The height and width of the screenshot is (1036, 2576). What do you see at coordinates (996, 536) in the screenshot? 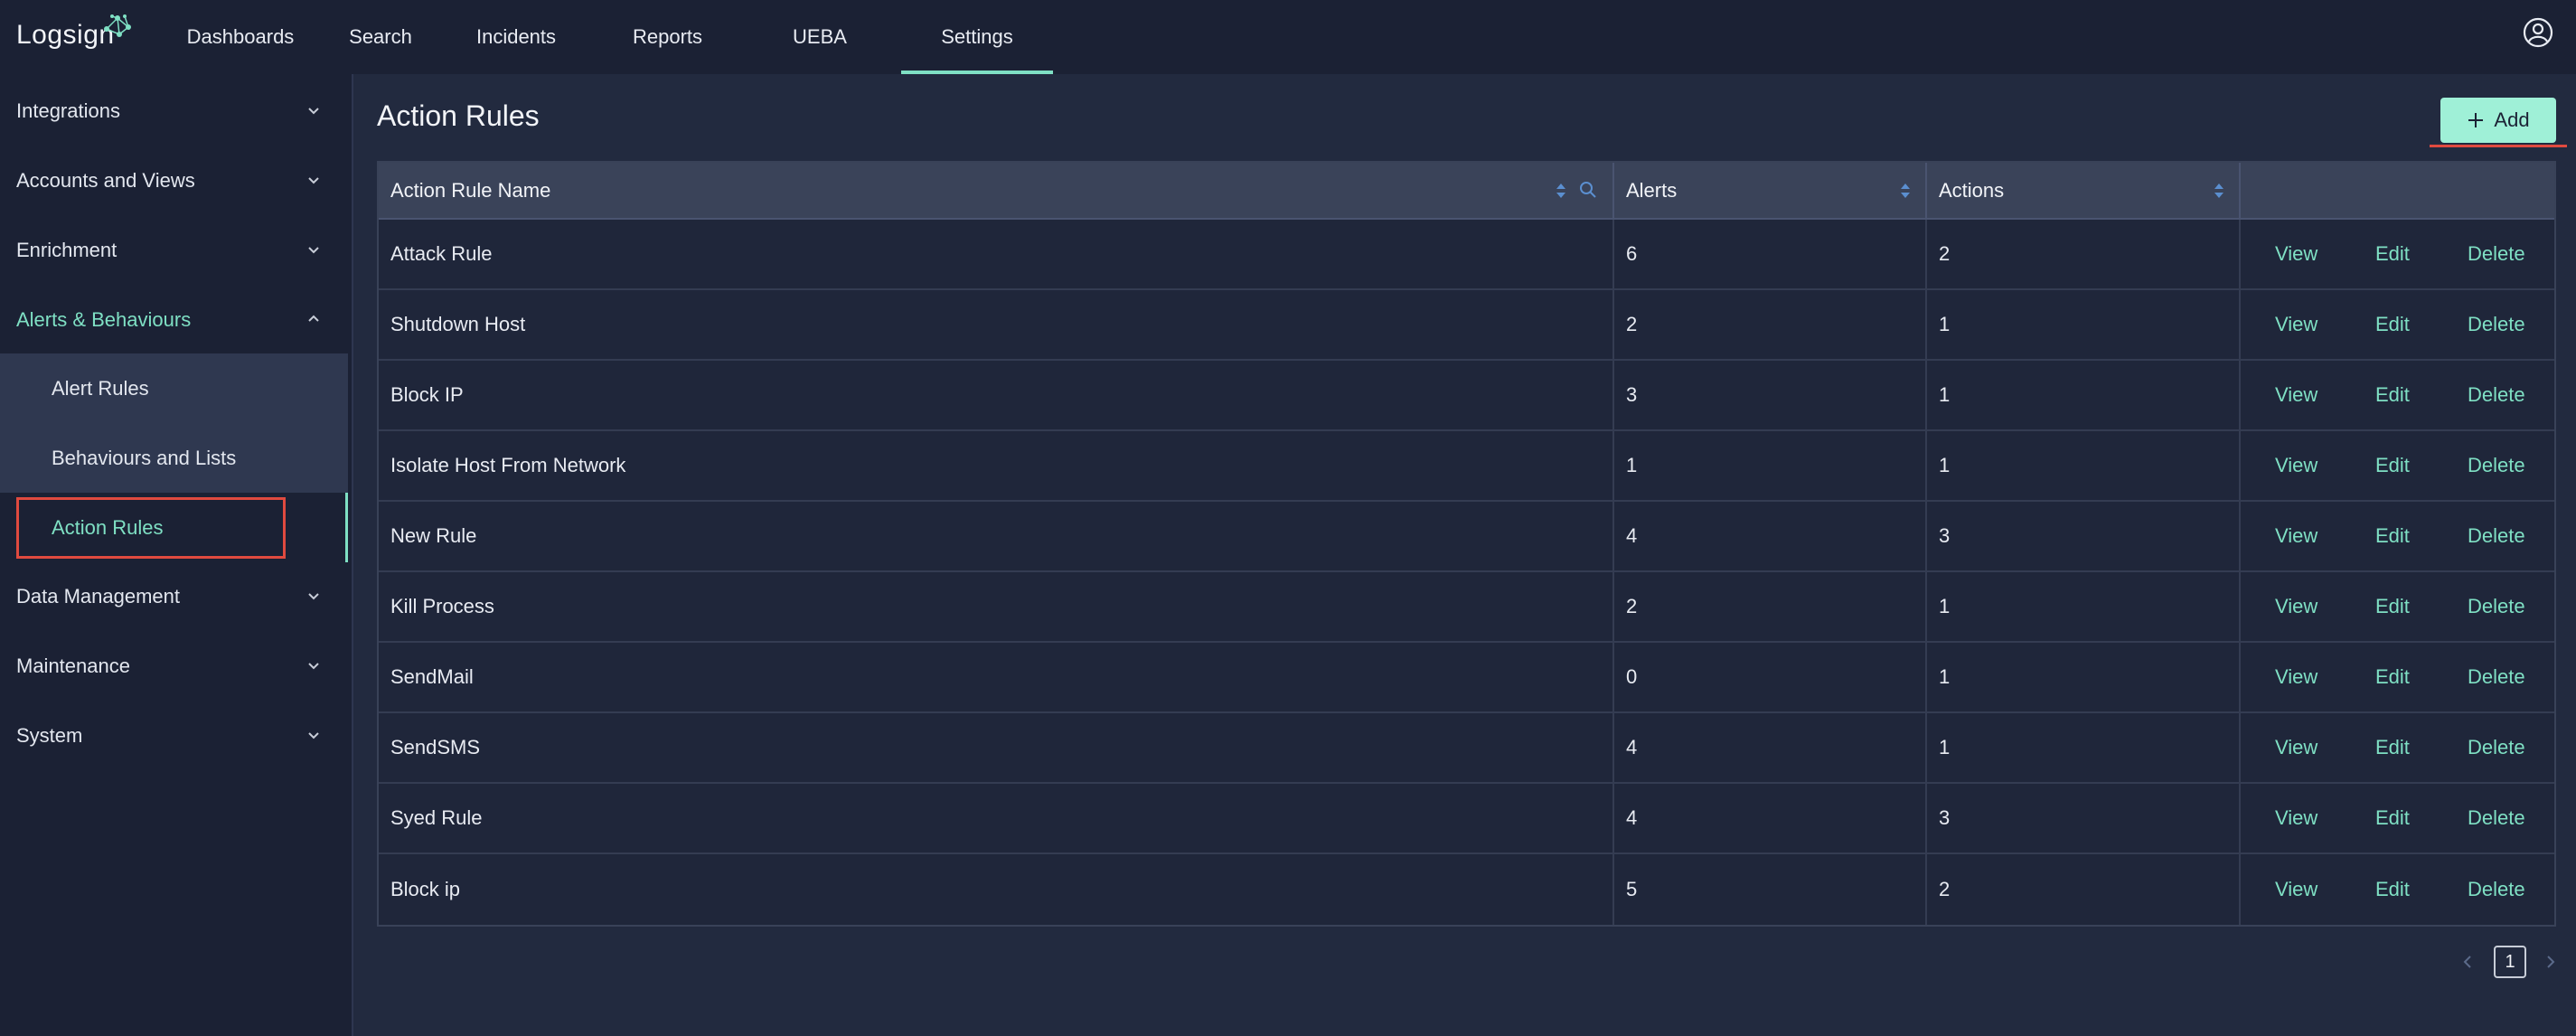
I see `cell-action-rule-name: New Rule` at bounding box center [996, 536].